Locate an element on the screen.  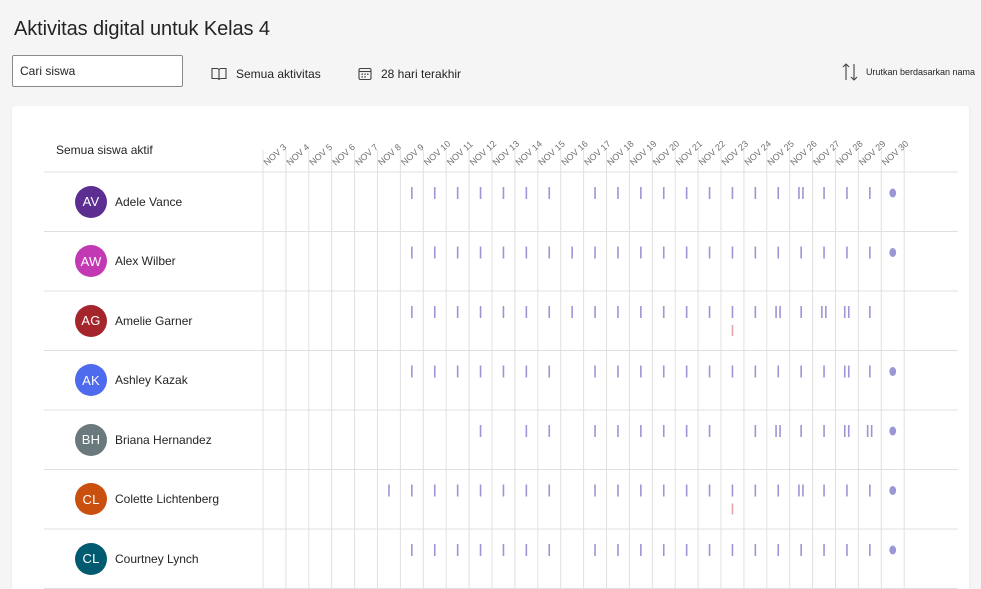
date-label: NOV 25 is located at coordinates (780, 153).